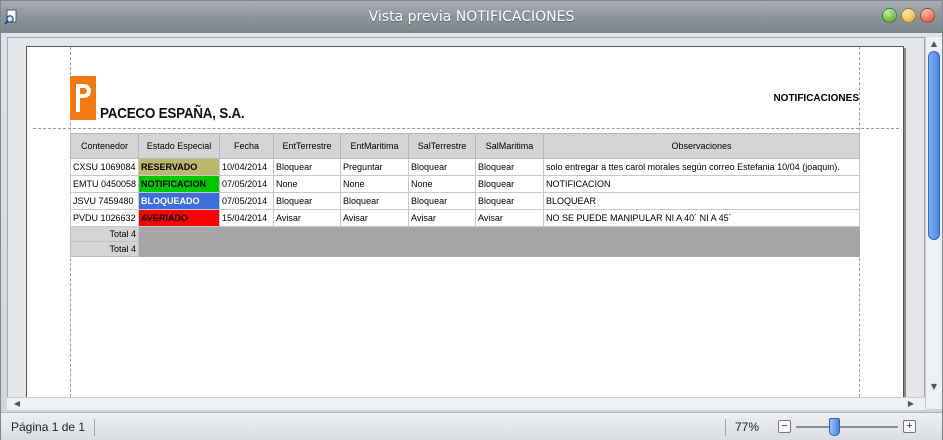 This screenshot has height=440, width=943. What do you see at coordinates (104, 146) in the screenshot?
I see `column-header: Contenedor` at bounding box center [104, 146].